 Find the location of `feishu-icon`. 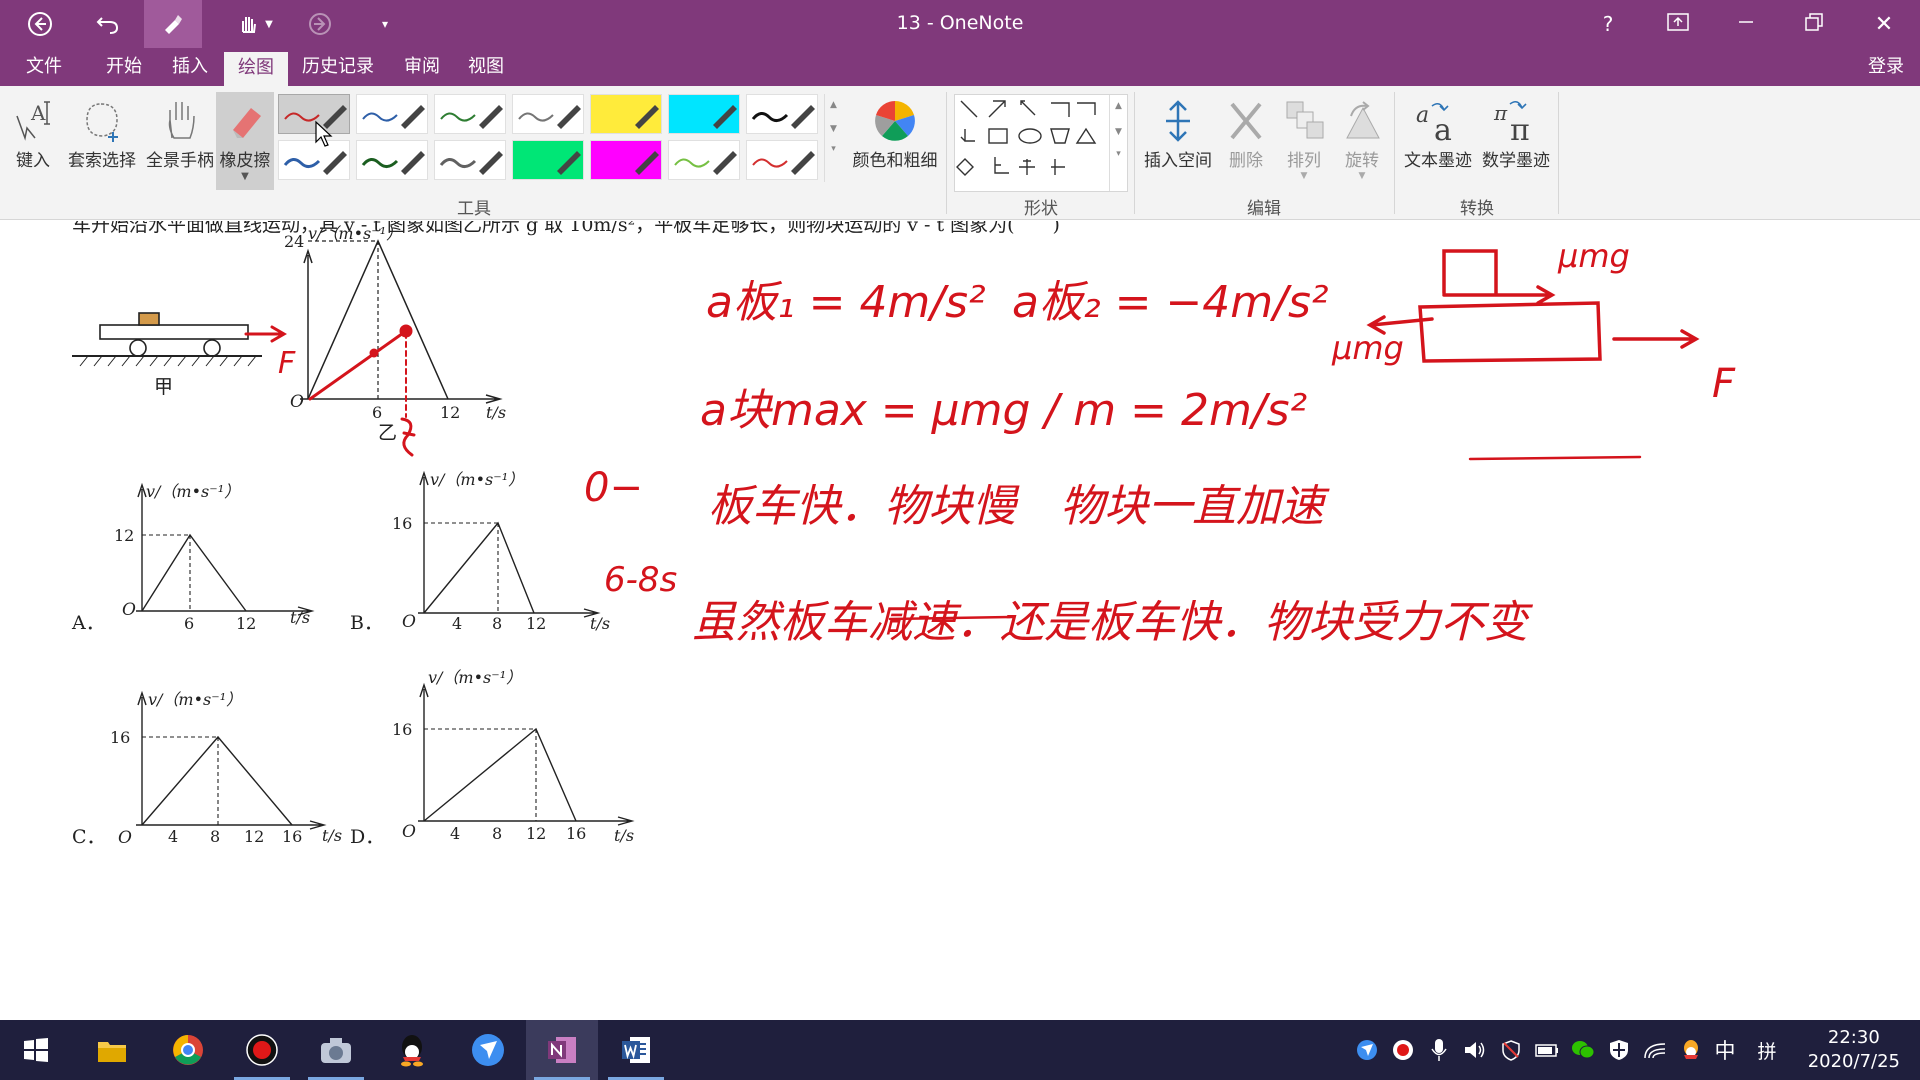

feishu-icon is located at coordinates (488, 1050).